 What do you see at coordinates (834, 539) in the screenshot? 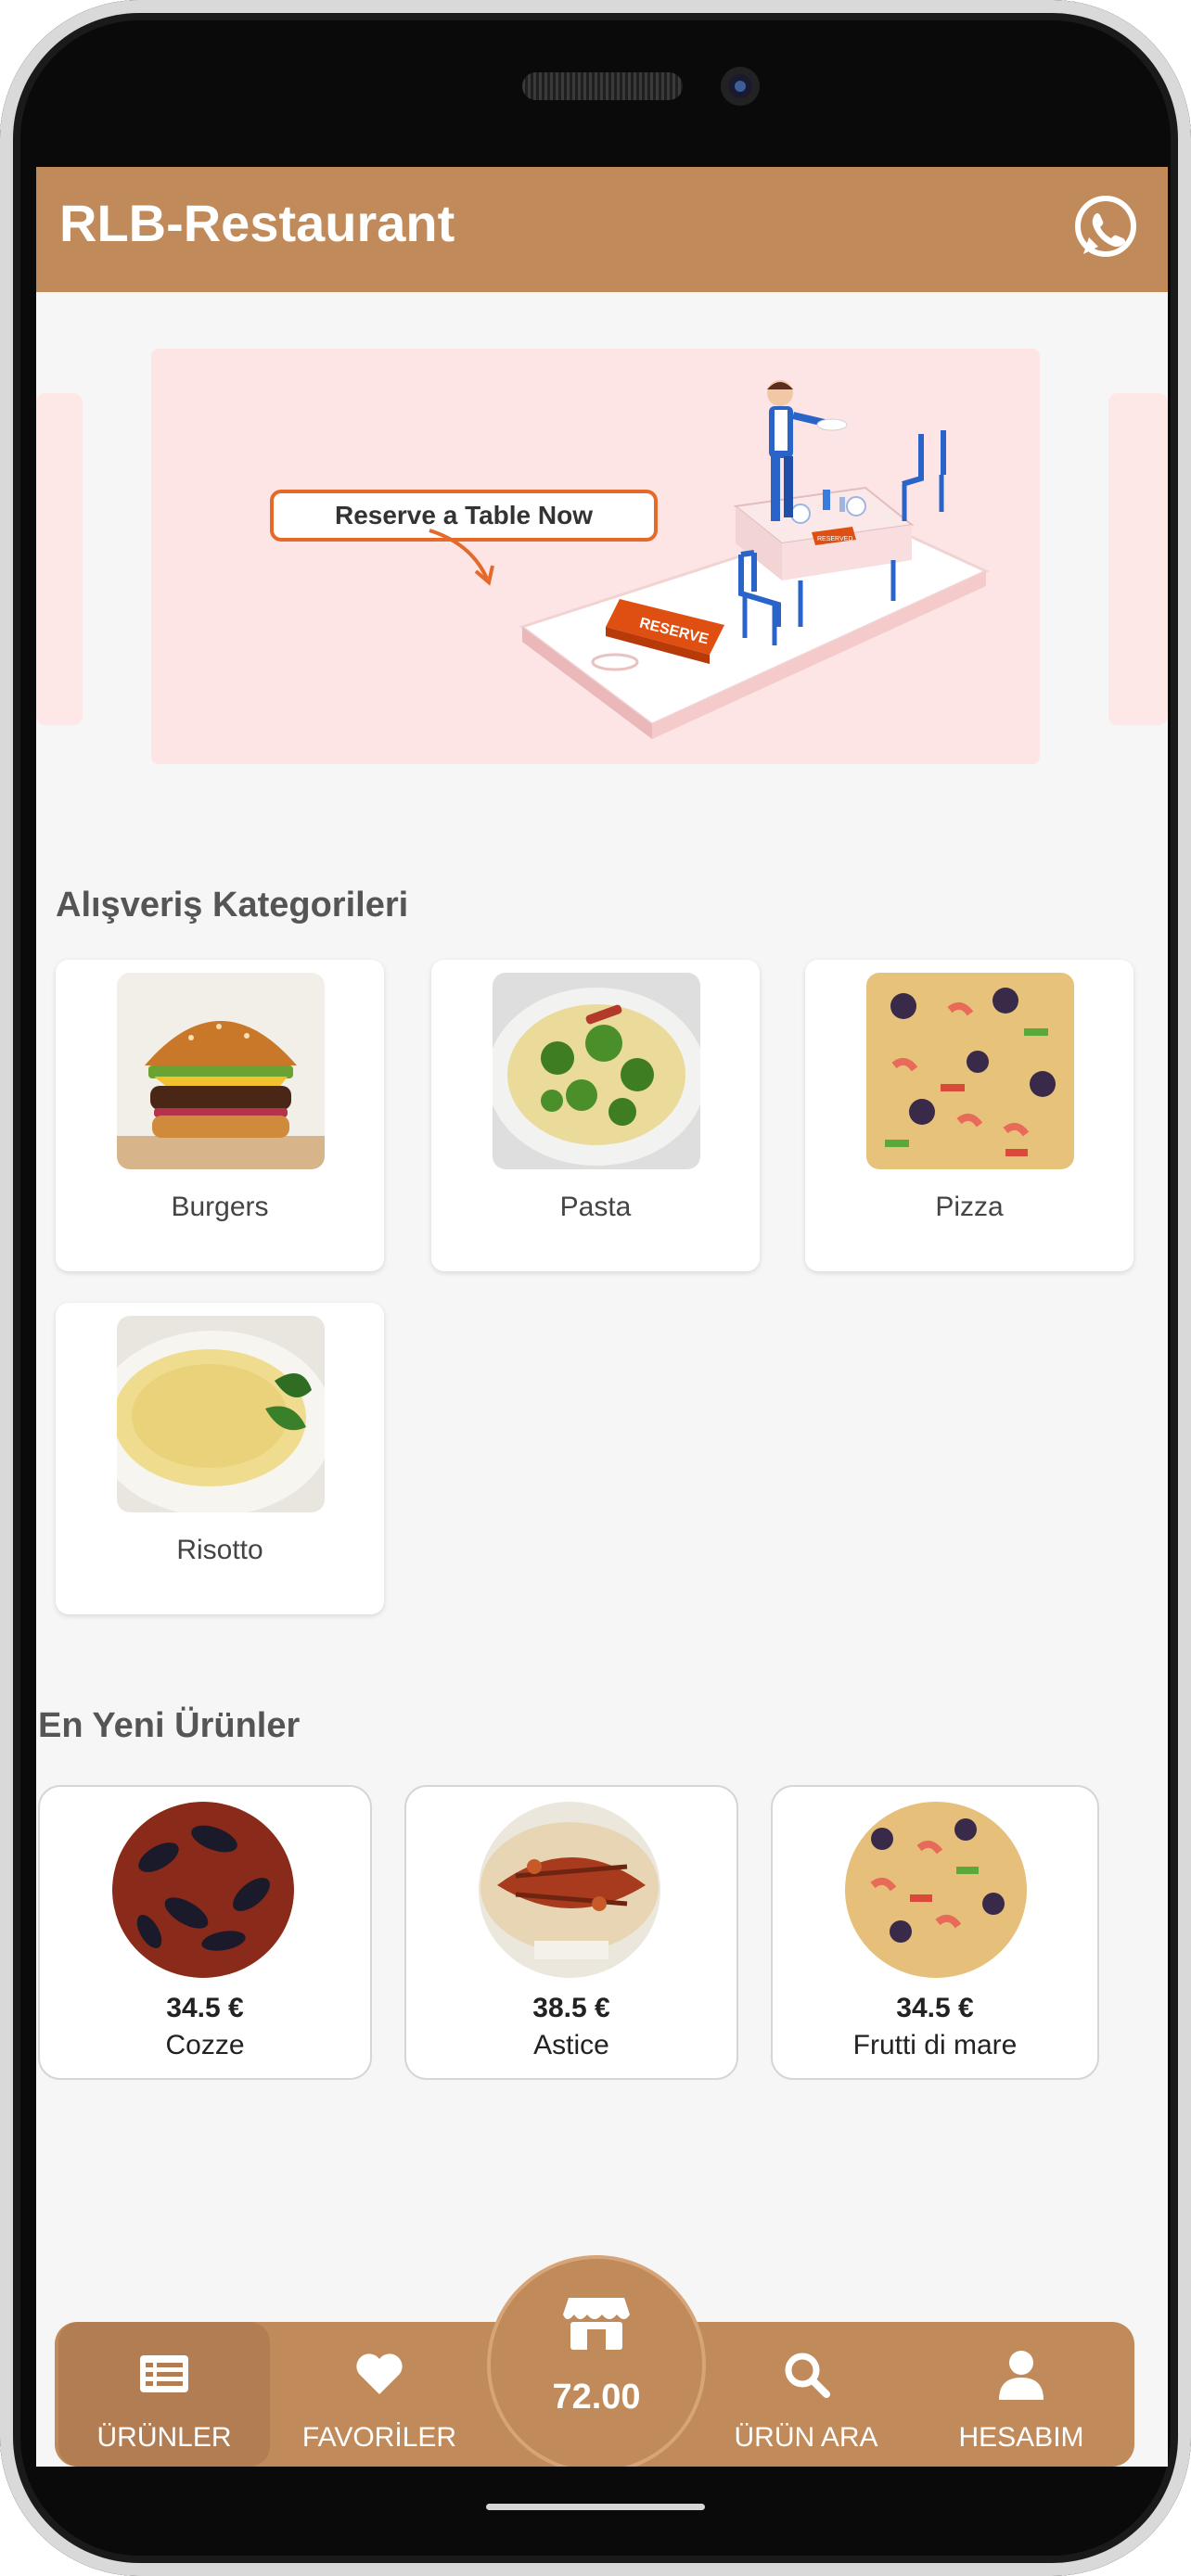
I see `reserved-sign-text: RESERVED` at bounding box center [834, 539].